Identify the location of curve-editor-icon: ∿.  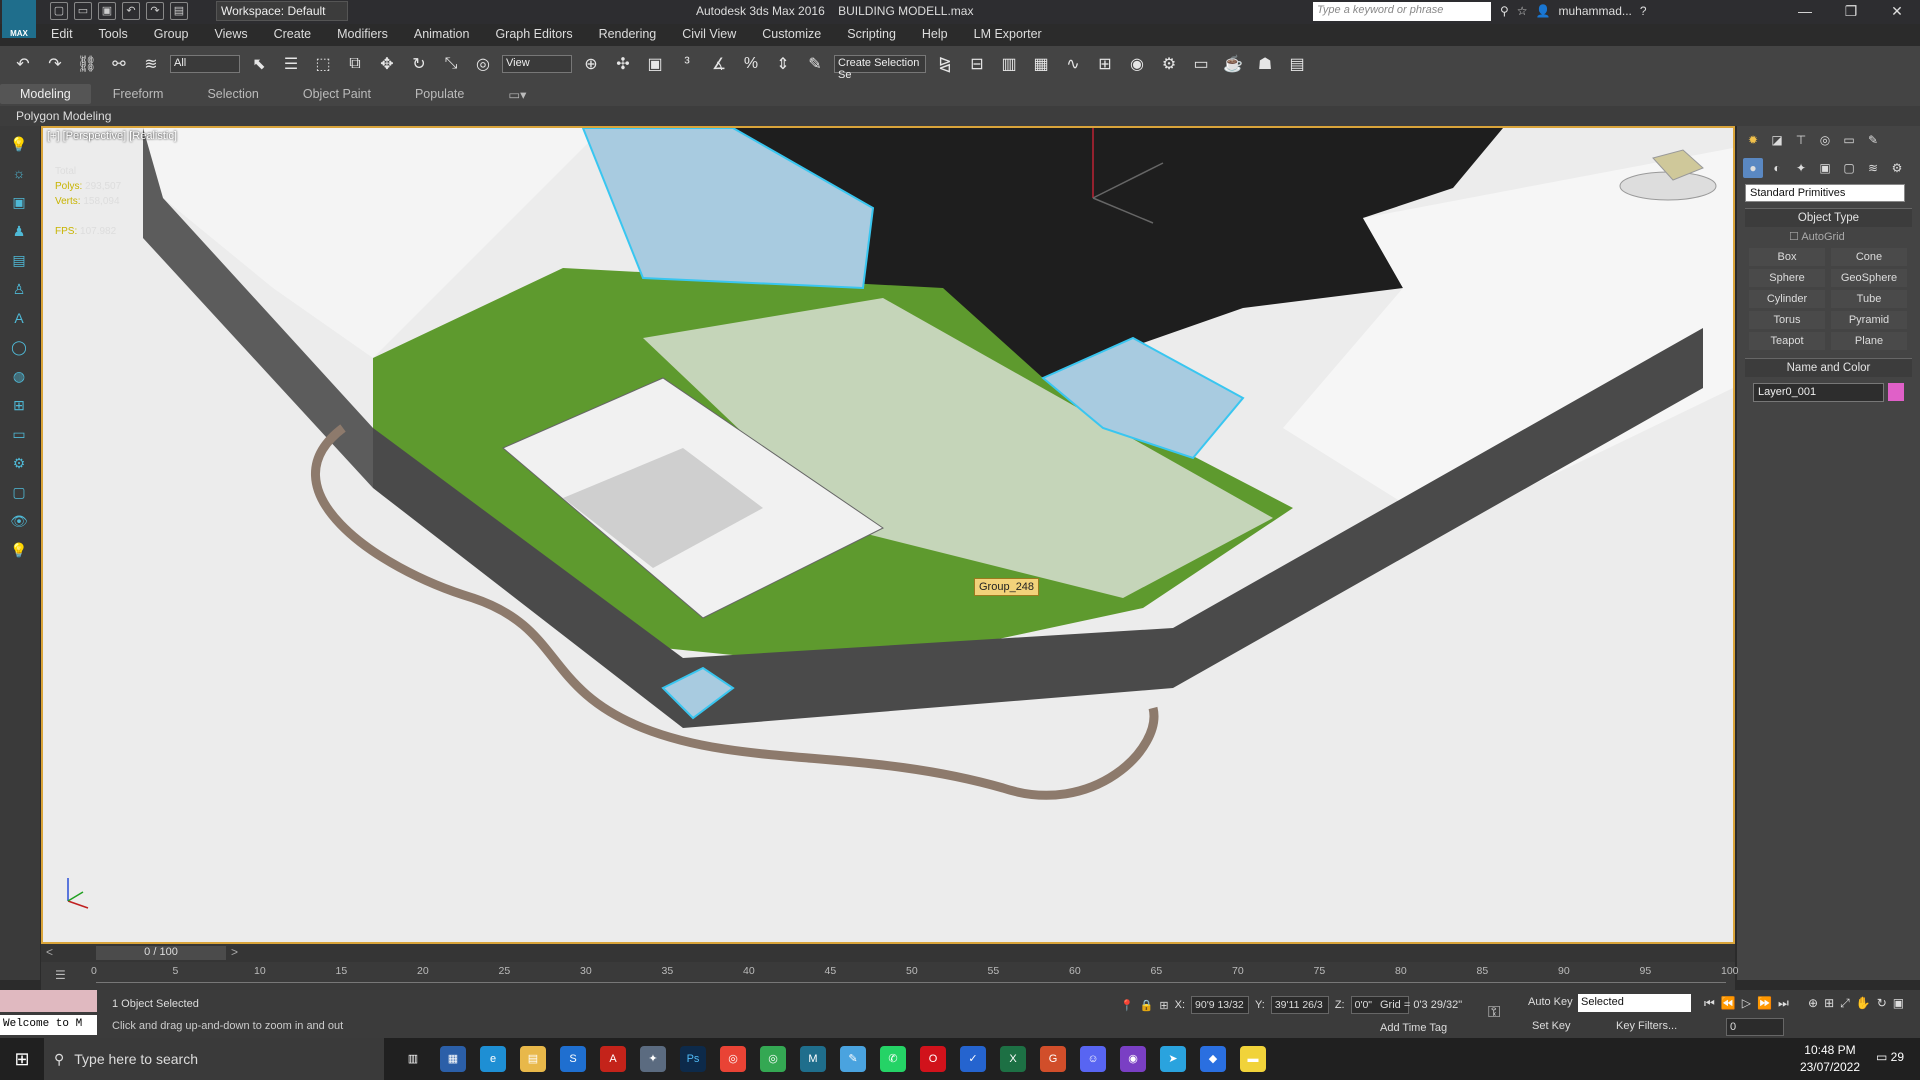
(1073, 64).